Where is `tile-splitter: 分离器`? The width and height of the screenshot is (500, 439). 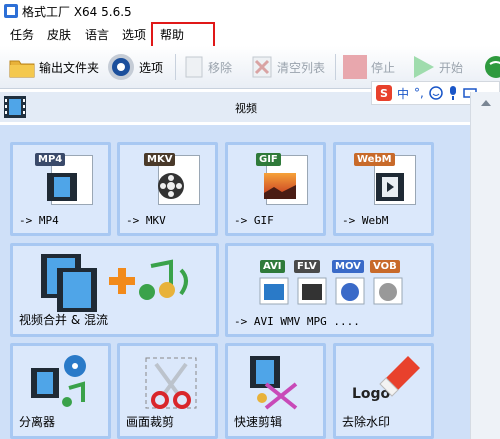 tile-splitter: 分离器 is located at coordinates (60, 391).